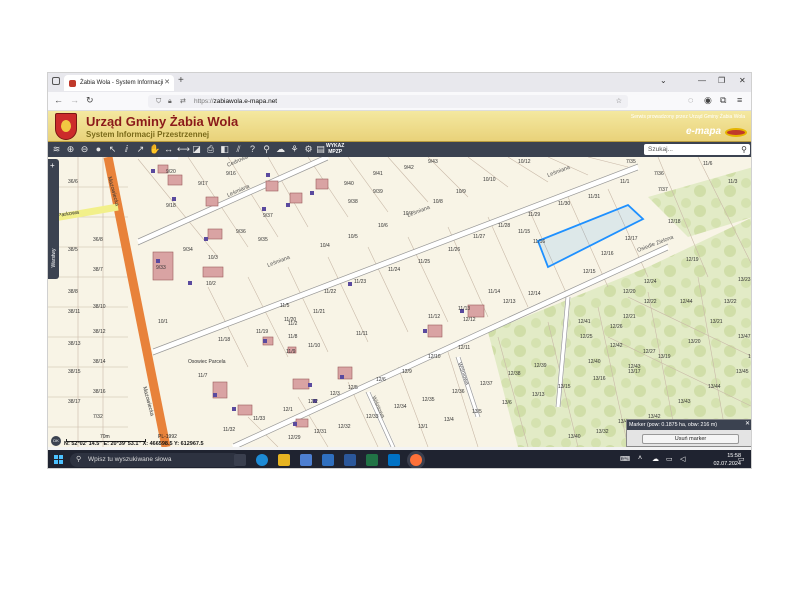 This screenshot has height=600, width=800. What do you see at coordinates (308, 149) in the screenshot?
I see `settings-icon: ⚙` at bounding box center [308, 149].